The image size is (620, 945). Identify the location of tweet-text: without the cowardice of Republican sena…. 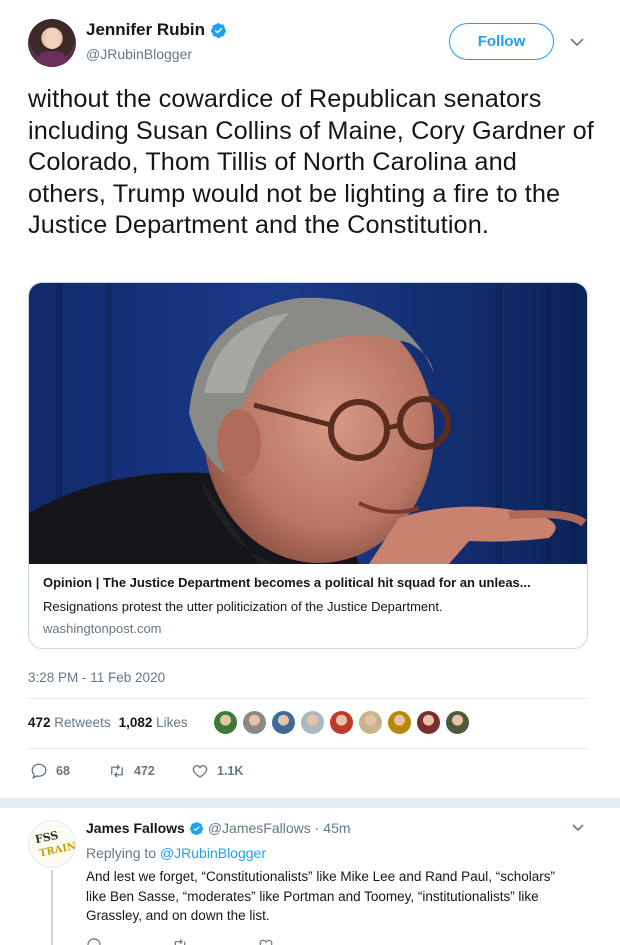
(311, 162).